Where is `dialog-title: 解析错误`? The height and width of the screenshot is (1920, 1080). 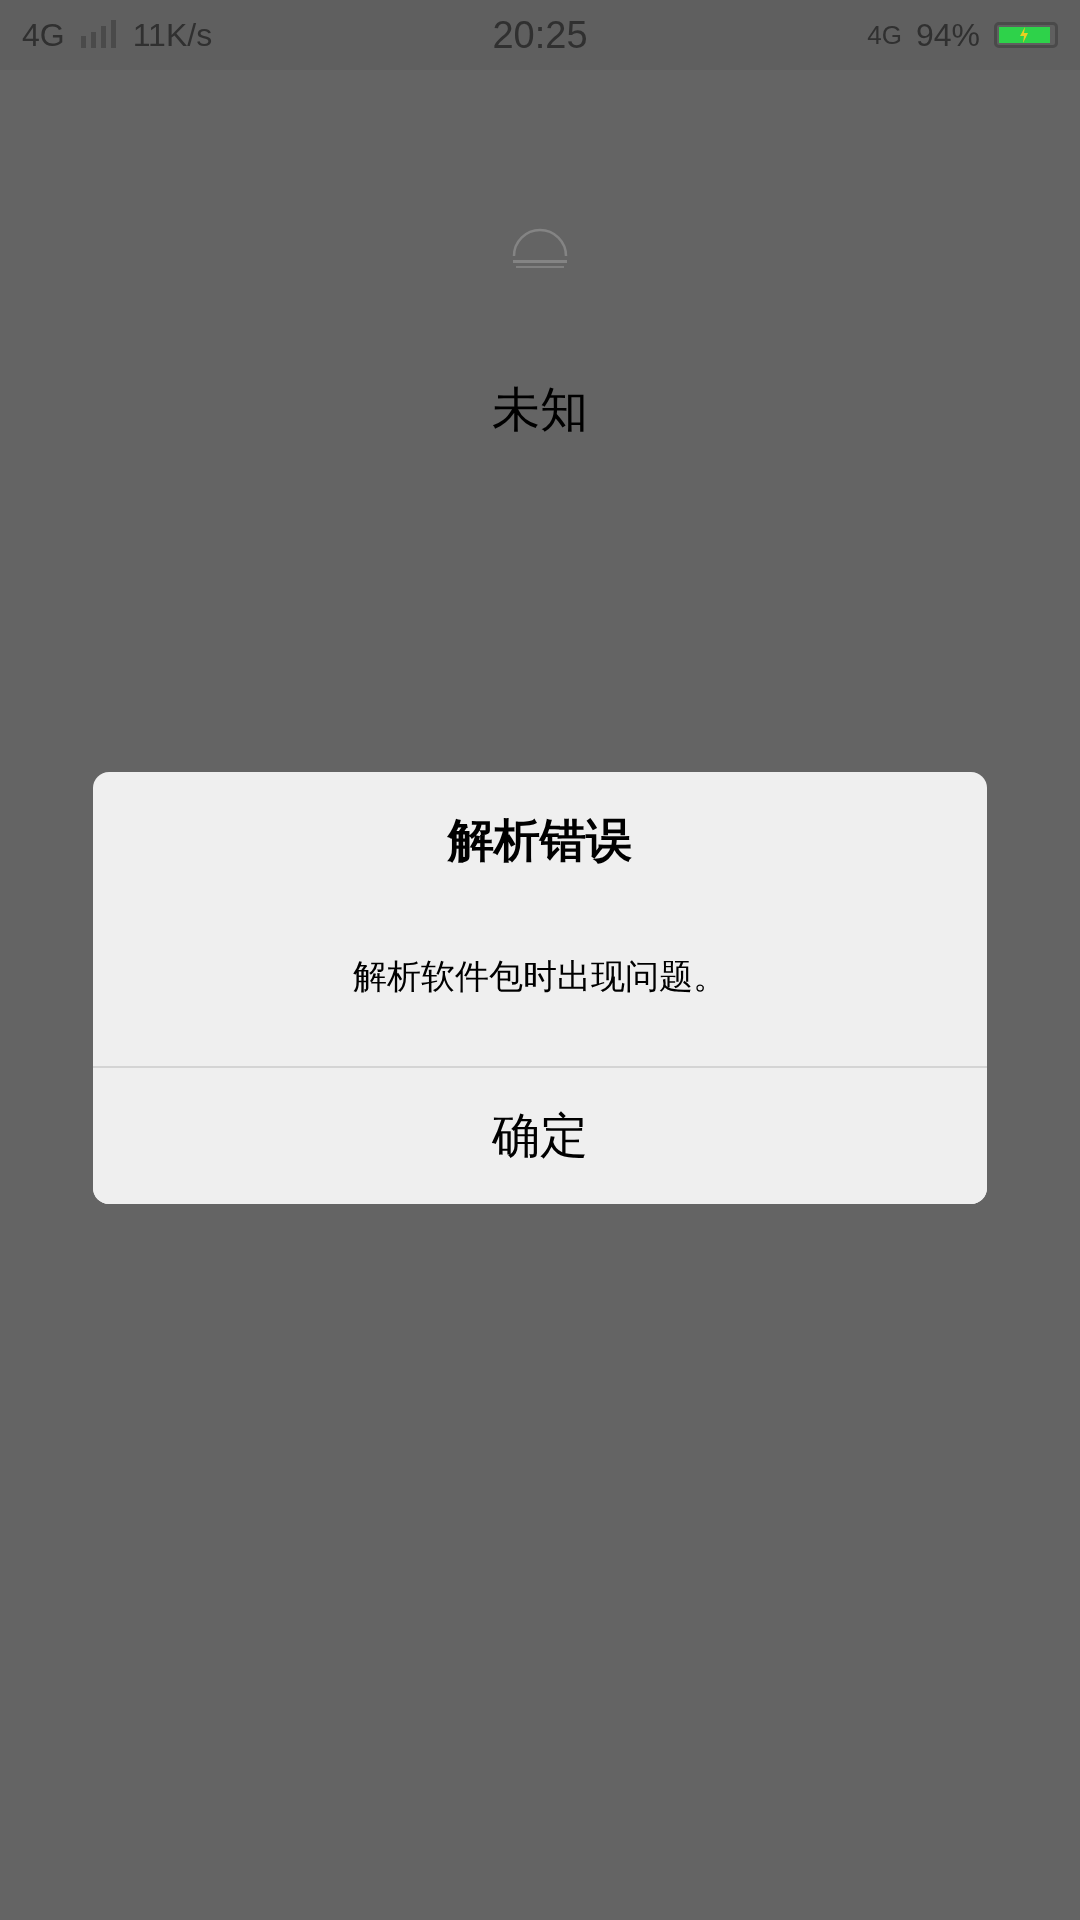 dialog-title: 解析错误 is located at coordinates (540, 840).